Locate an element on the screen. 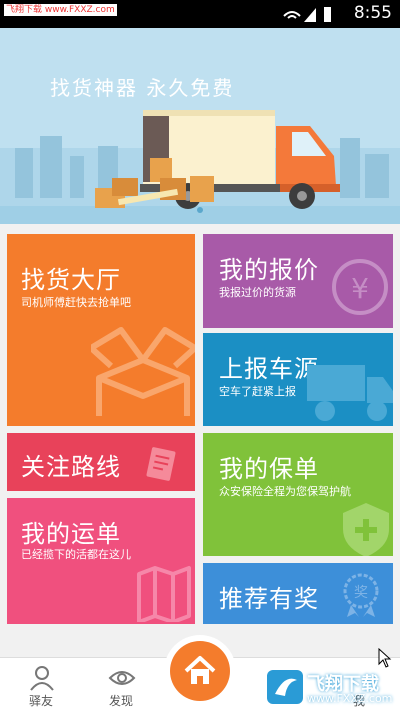 This screenshot has height=713, width=400. svg-text: 奖 is located at coordinates (361, 592).